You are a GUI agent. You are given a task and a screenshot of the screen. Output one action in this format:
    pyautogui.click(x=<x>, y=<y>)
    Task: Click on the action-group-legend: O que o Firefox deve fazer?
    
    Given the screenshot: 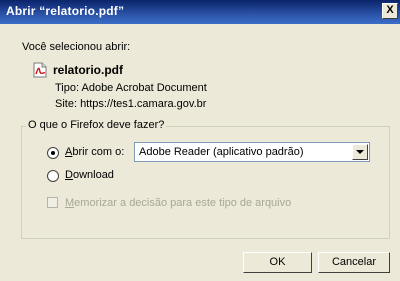 What is the action you would take?
    pyautogui.click(x=96, y=125)
    